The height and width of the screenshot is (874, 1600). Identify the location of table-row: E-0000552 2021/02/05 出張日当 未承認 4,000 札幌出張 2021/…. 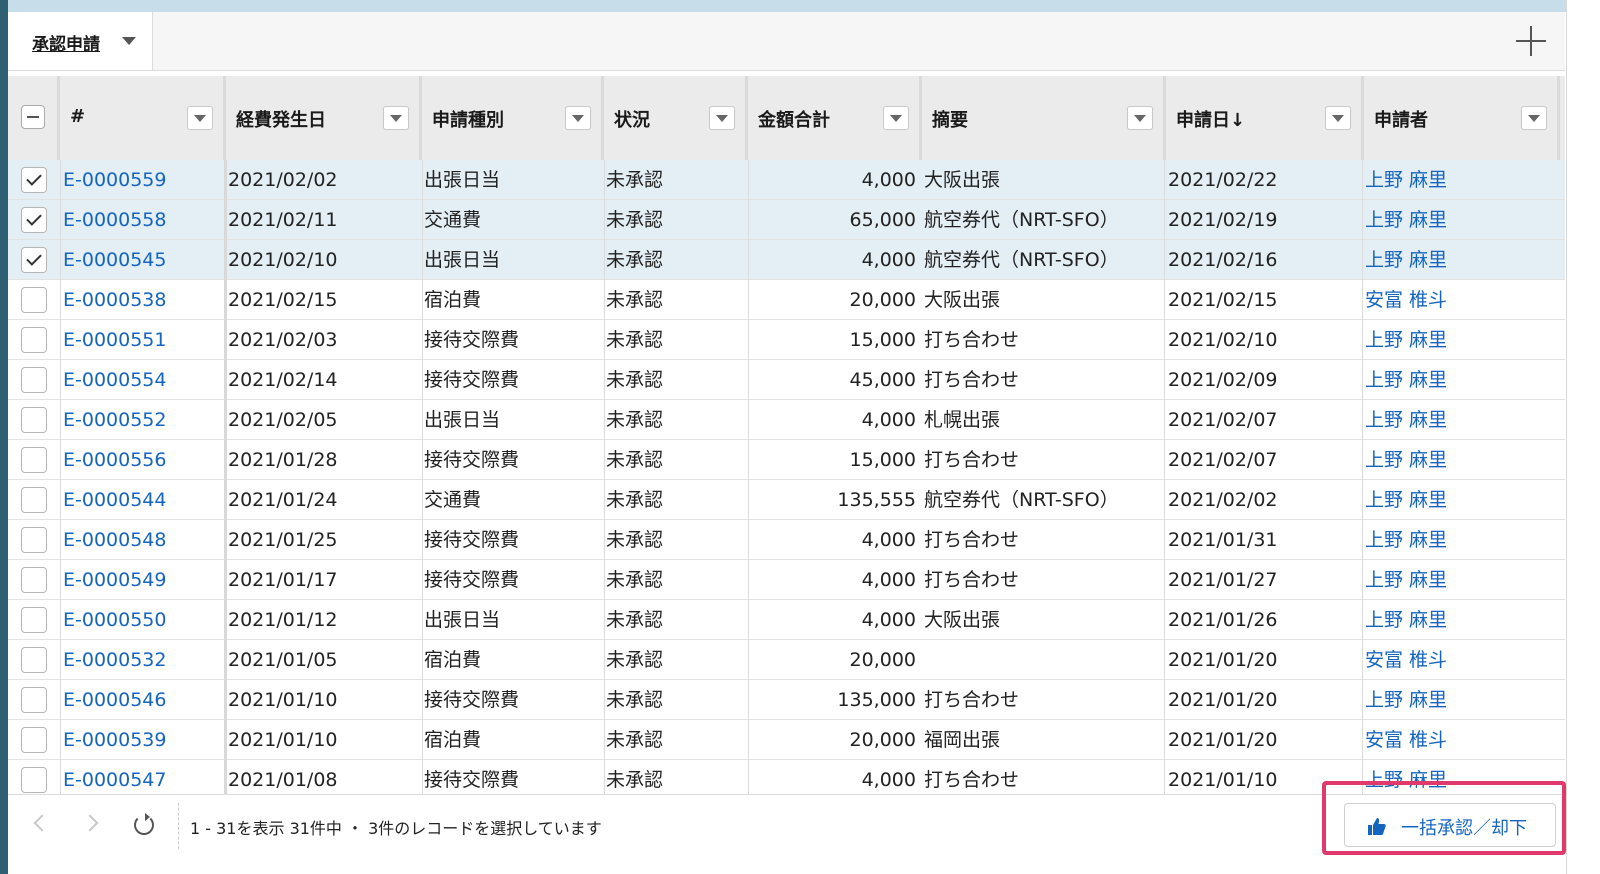
(786, 420).